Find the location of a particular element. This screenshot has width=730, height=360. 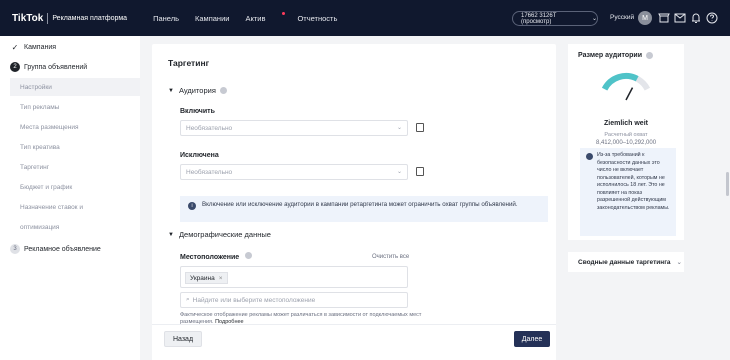

search-placeholder: Найдите или выберите местоположение is located at coordinates (254, 300).